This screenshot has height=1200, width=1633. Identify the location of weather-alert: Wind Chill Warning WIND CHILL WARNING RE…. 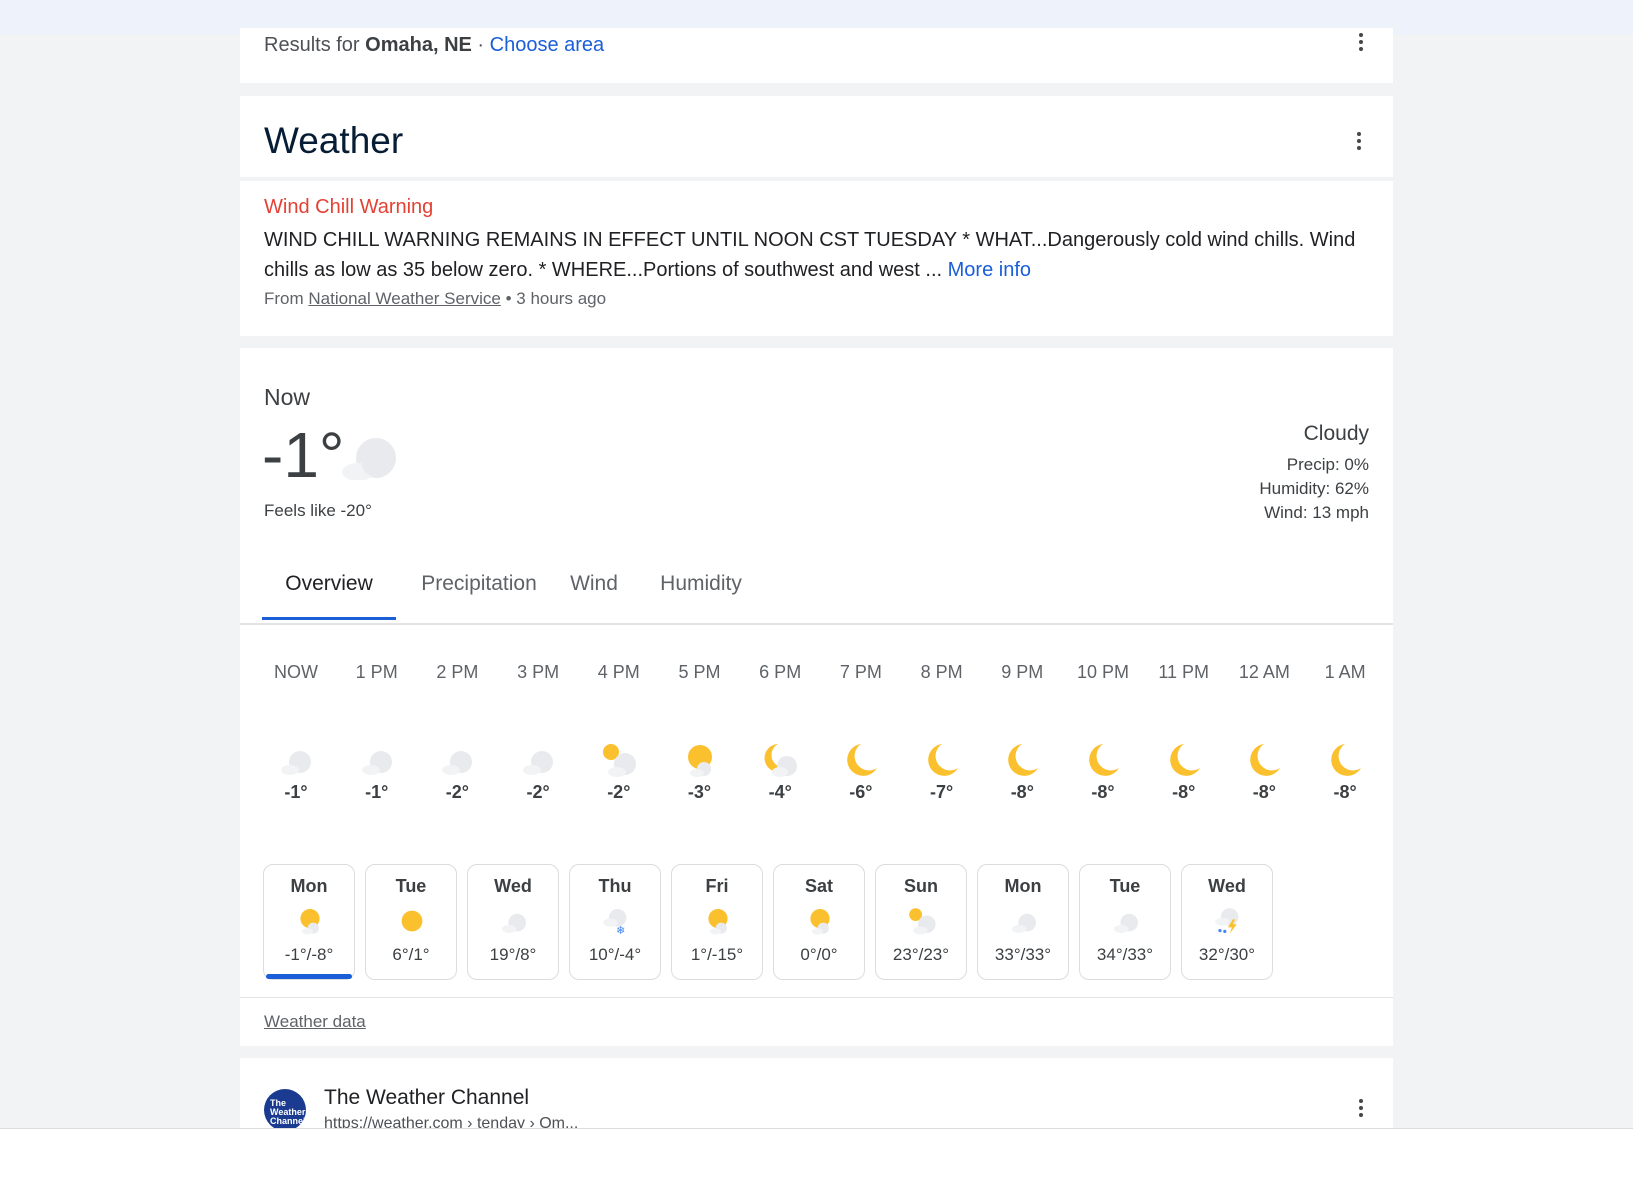
(816, 258).